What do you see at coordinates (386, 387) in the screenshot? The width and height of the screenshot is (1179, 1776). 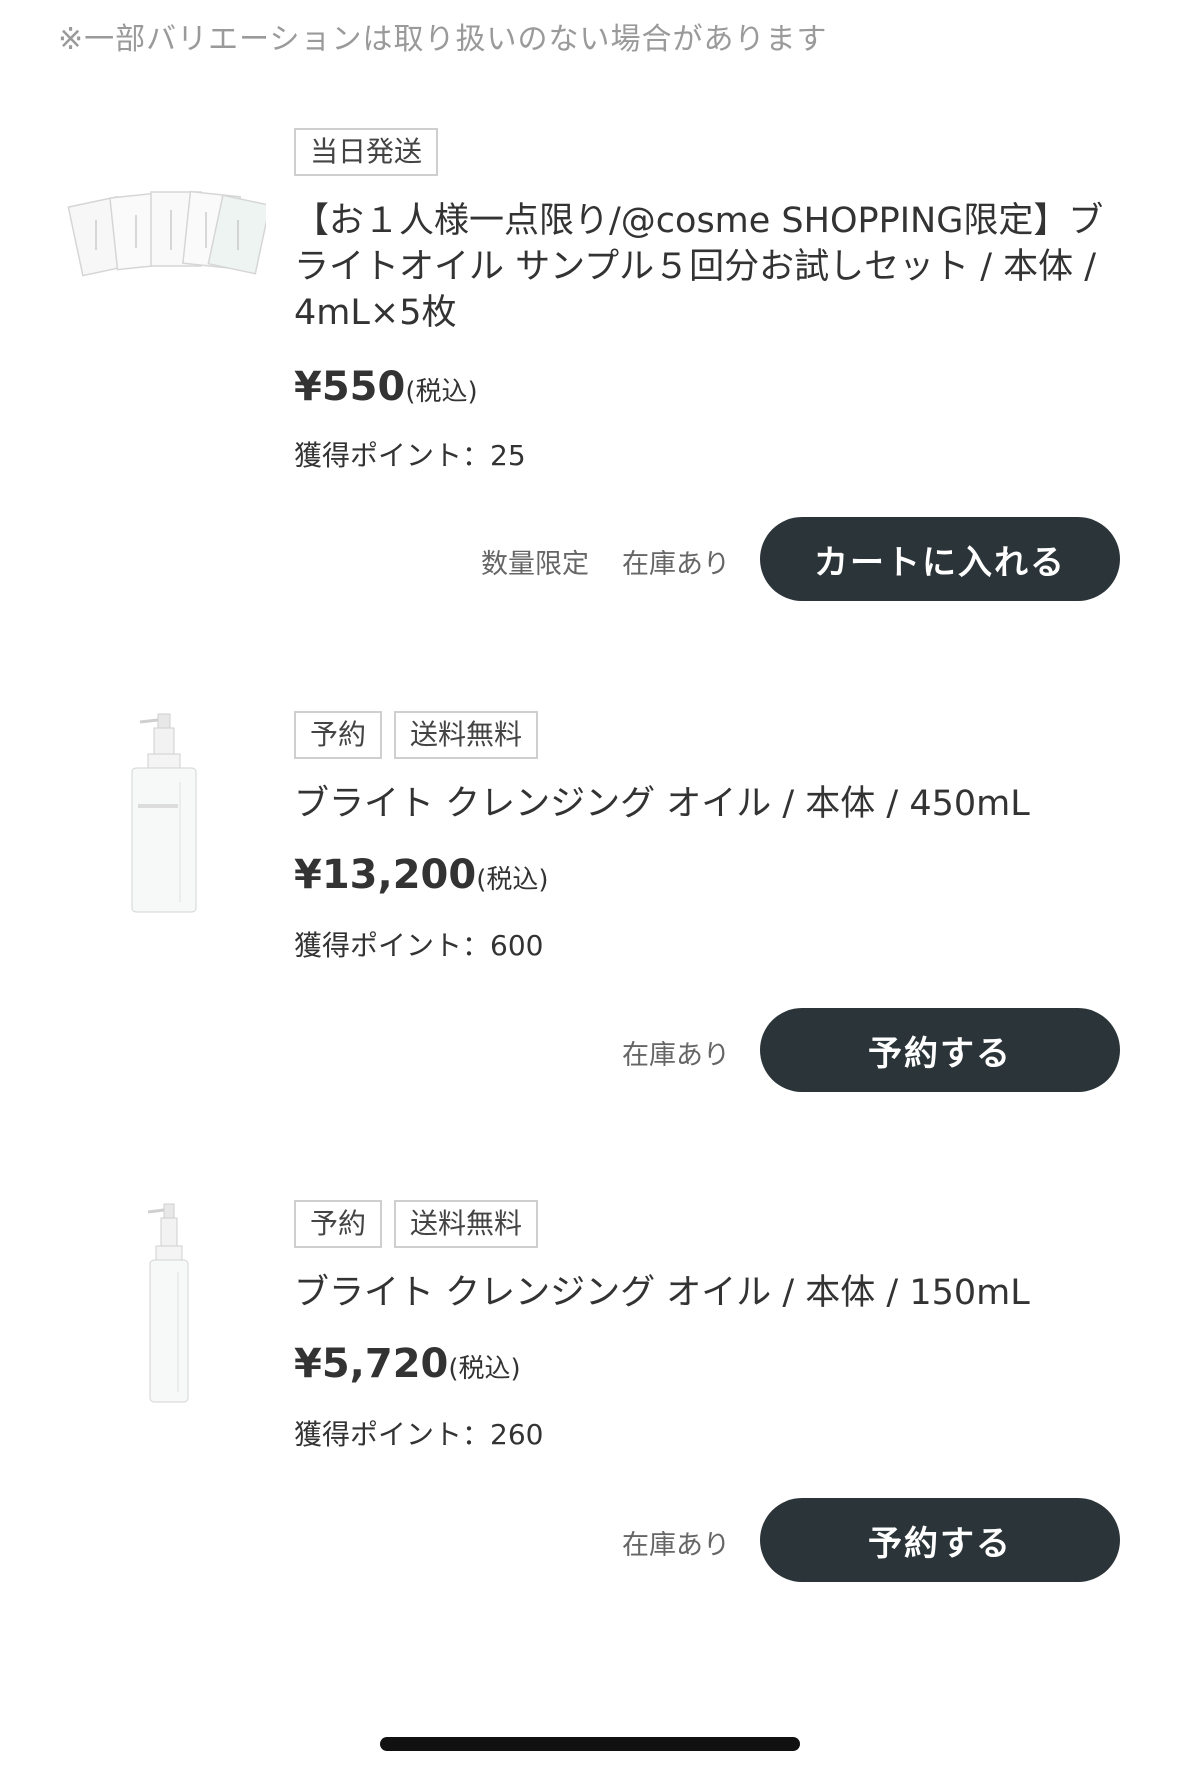 I see `product-price: ¥550(税込)` at bounding box center [386, 387].